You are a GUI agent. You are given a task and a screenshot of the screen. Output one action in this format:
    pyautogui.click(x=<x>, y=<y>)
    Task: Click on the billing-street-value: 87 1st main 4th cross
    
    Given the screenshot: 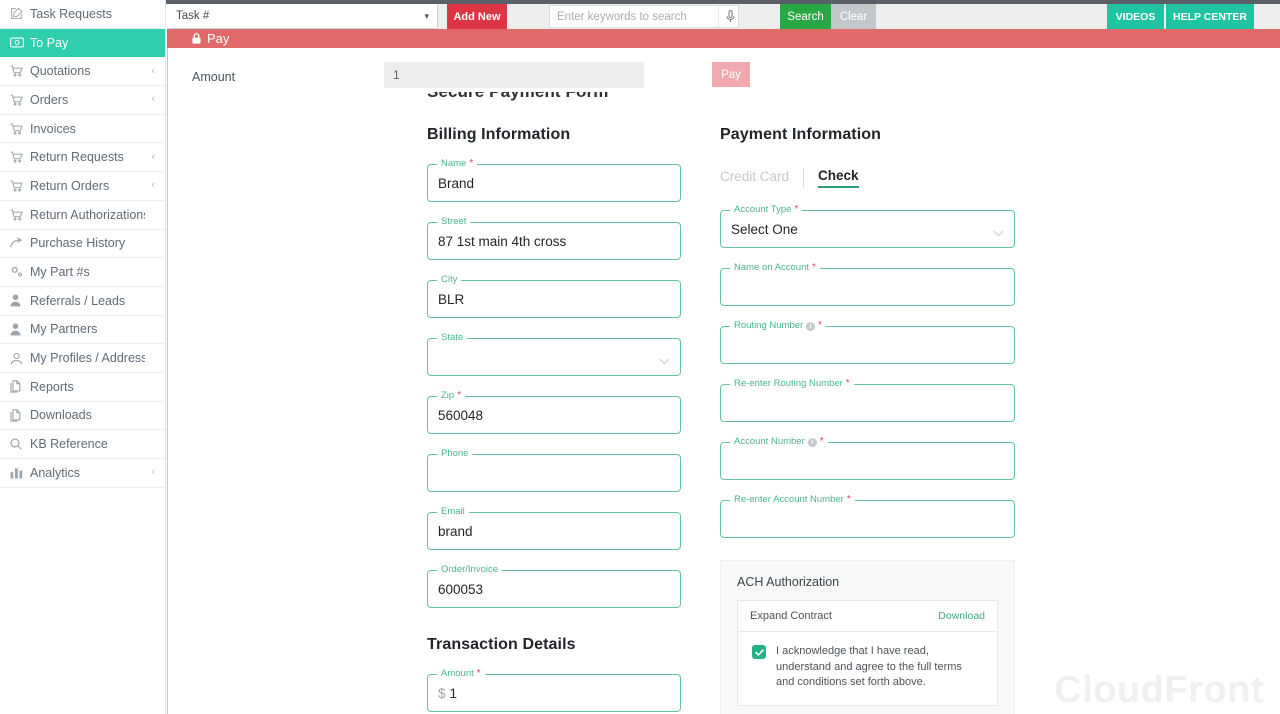 What is the action you would take?
    pyautogui.click(x=502, y=241)
    